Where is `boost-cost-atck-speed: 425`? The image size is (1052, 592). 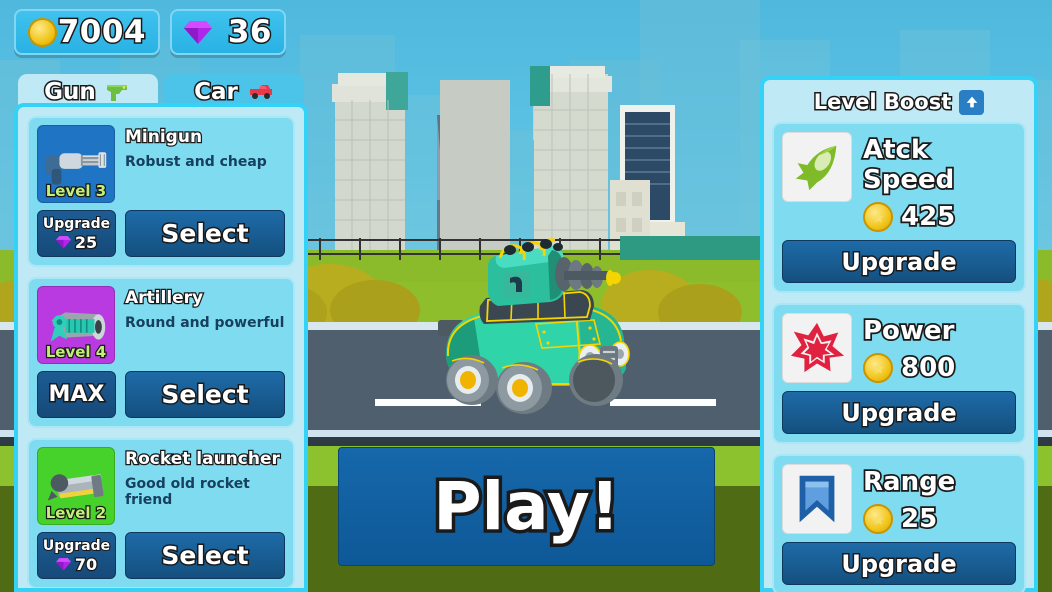 boost-cost-atck-speed: 425 is located at coordinates (939, 217).